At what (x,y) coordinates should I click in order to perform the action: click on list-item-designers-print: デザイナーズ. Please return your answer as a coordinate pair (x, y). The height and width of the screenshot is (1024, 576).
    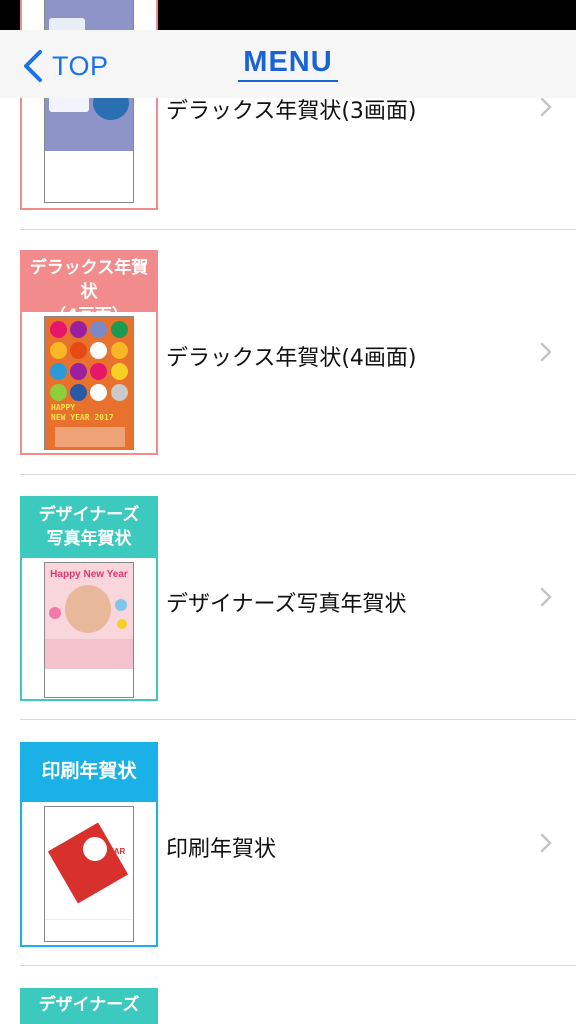
    Looking at the image, I should click on (288, 995).